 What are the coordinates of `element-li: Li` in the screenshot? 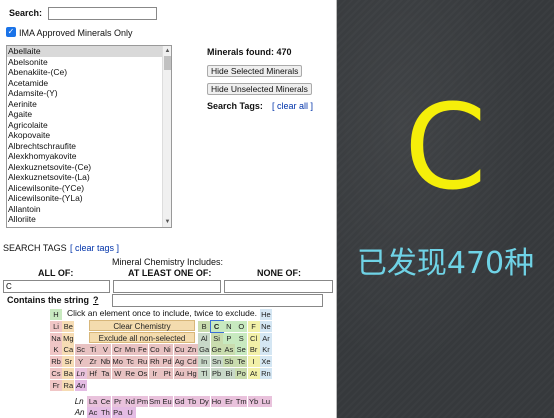 It's located at (56, 326).